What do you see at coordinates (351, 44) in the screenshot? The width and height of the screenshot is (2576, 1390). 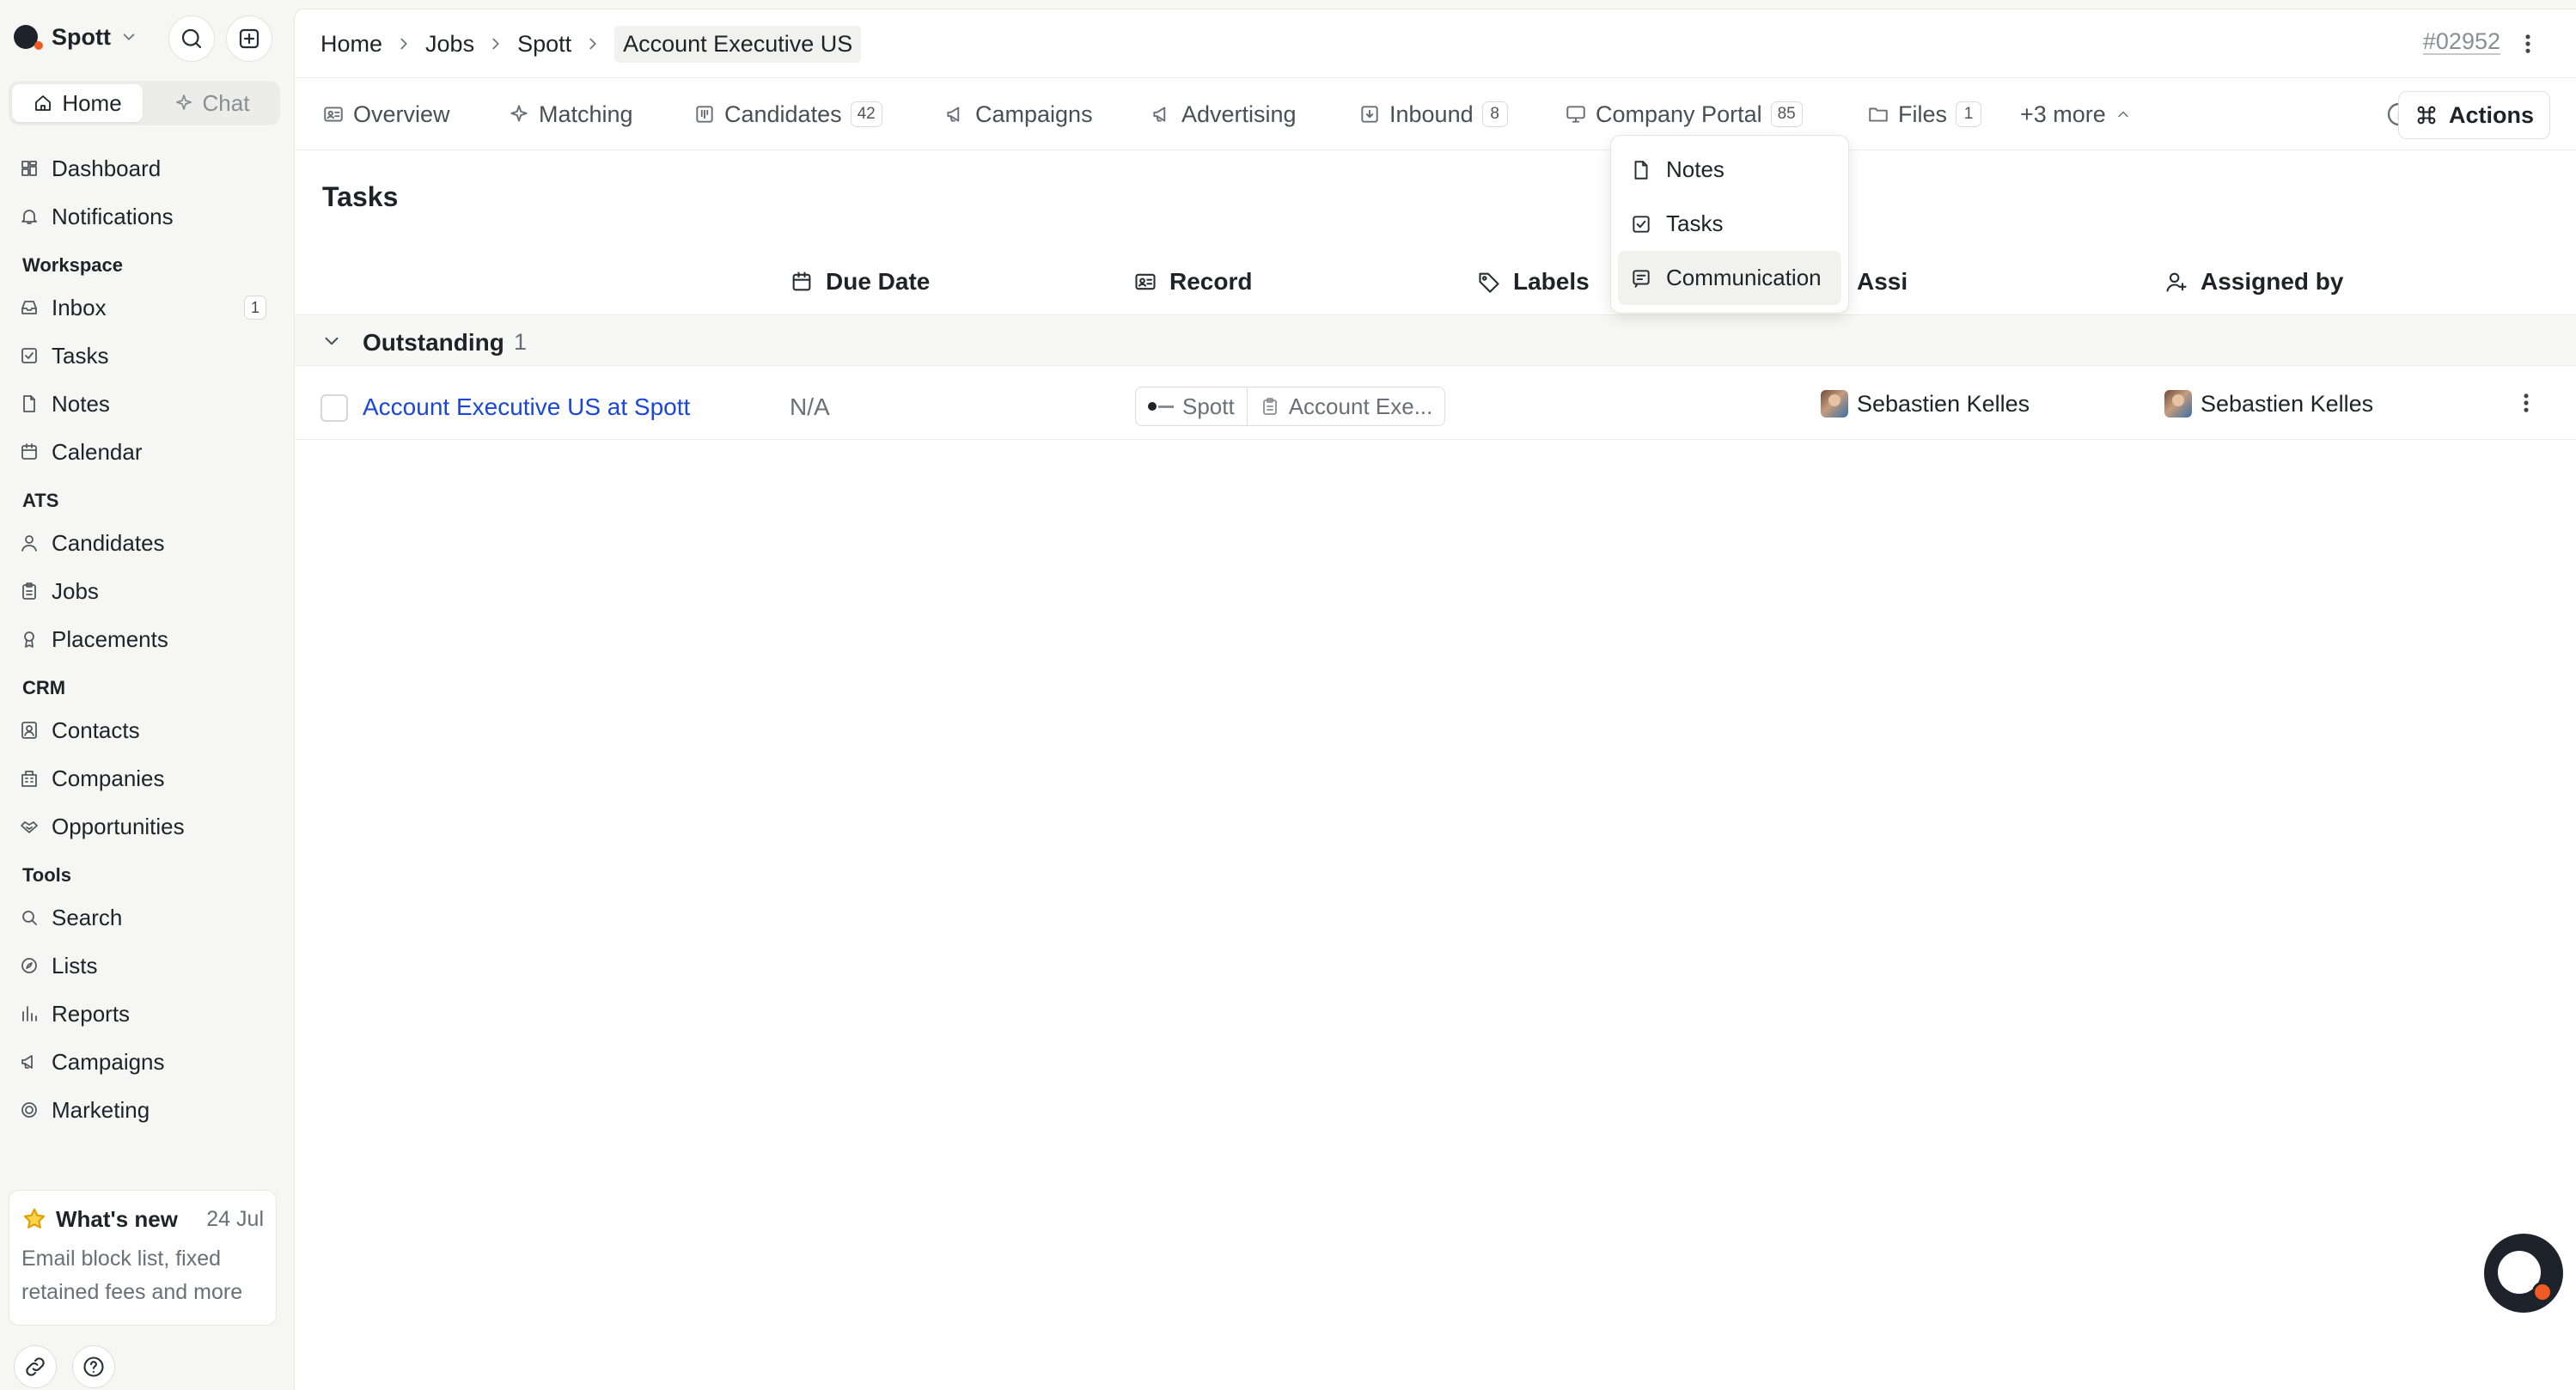 I see `breadcrumb-home: Home` at bounding box center [351, 44].